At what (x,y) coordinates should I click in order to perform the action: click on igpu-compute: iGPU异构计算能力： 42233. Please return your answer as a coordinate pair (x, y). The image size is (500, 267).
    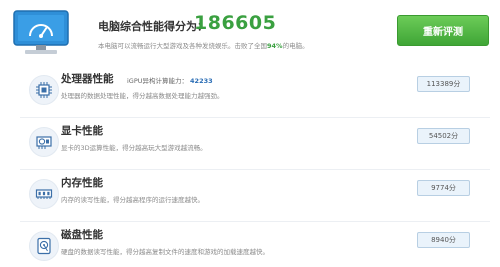
    Looking at the image, I should click on (170, 80).